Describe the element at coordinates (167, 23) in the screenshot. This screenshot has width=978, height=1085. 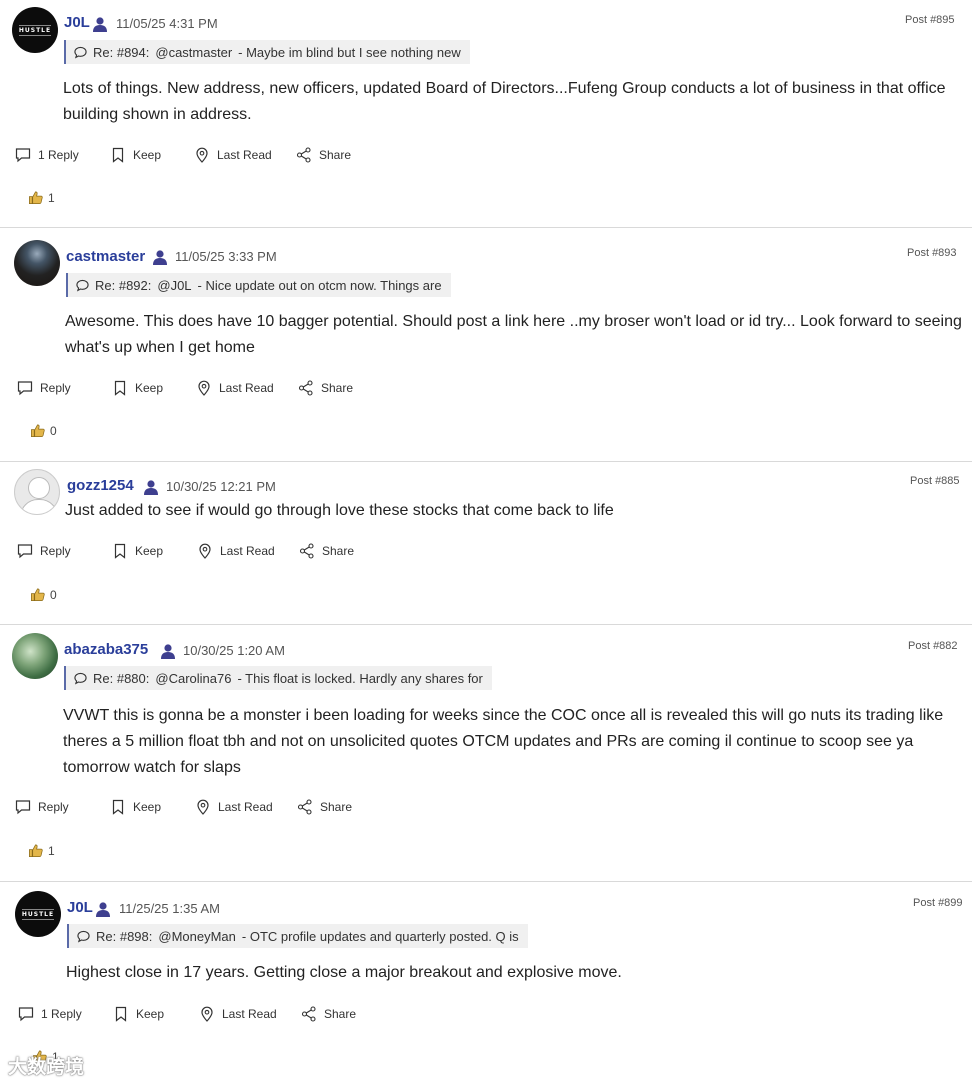
I see `timestamp: 11/05/25 4:31 PM` at that location.